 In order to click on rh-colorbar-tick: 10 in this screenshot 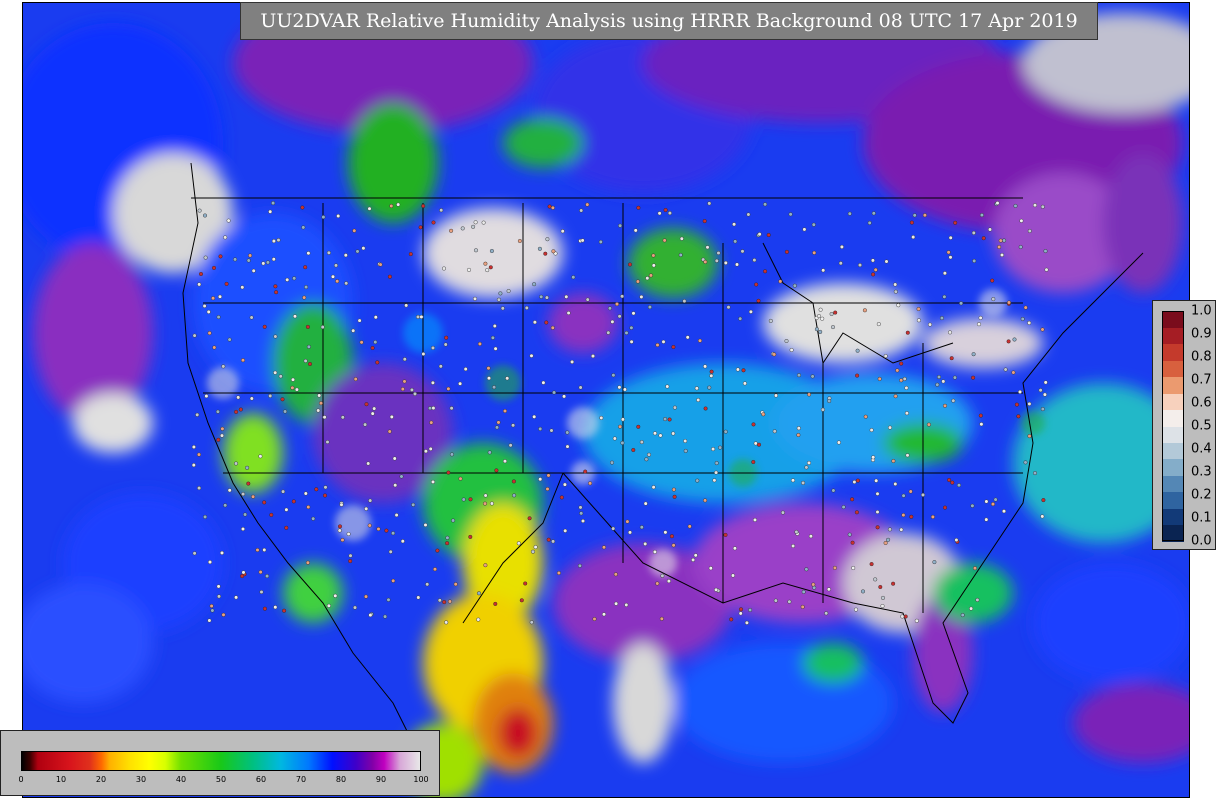, I will do `click(61, 779)`.